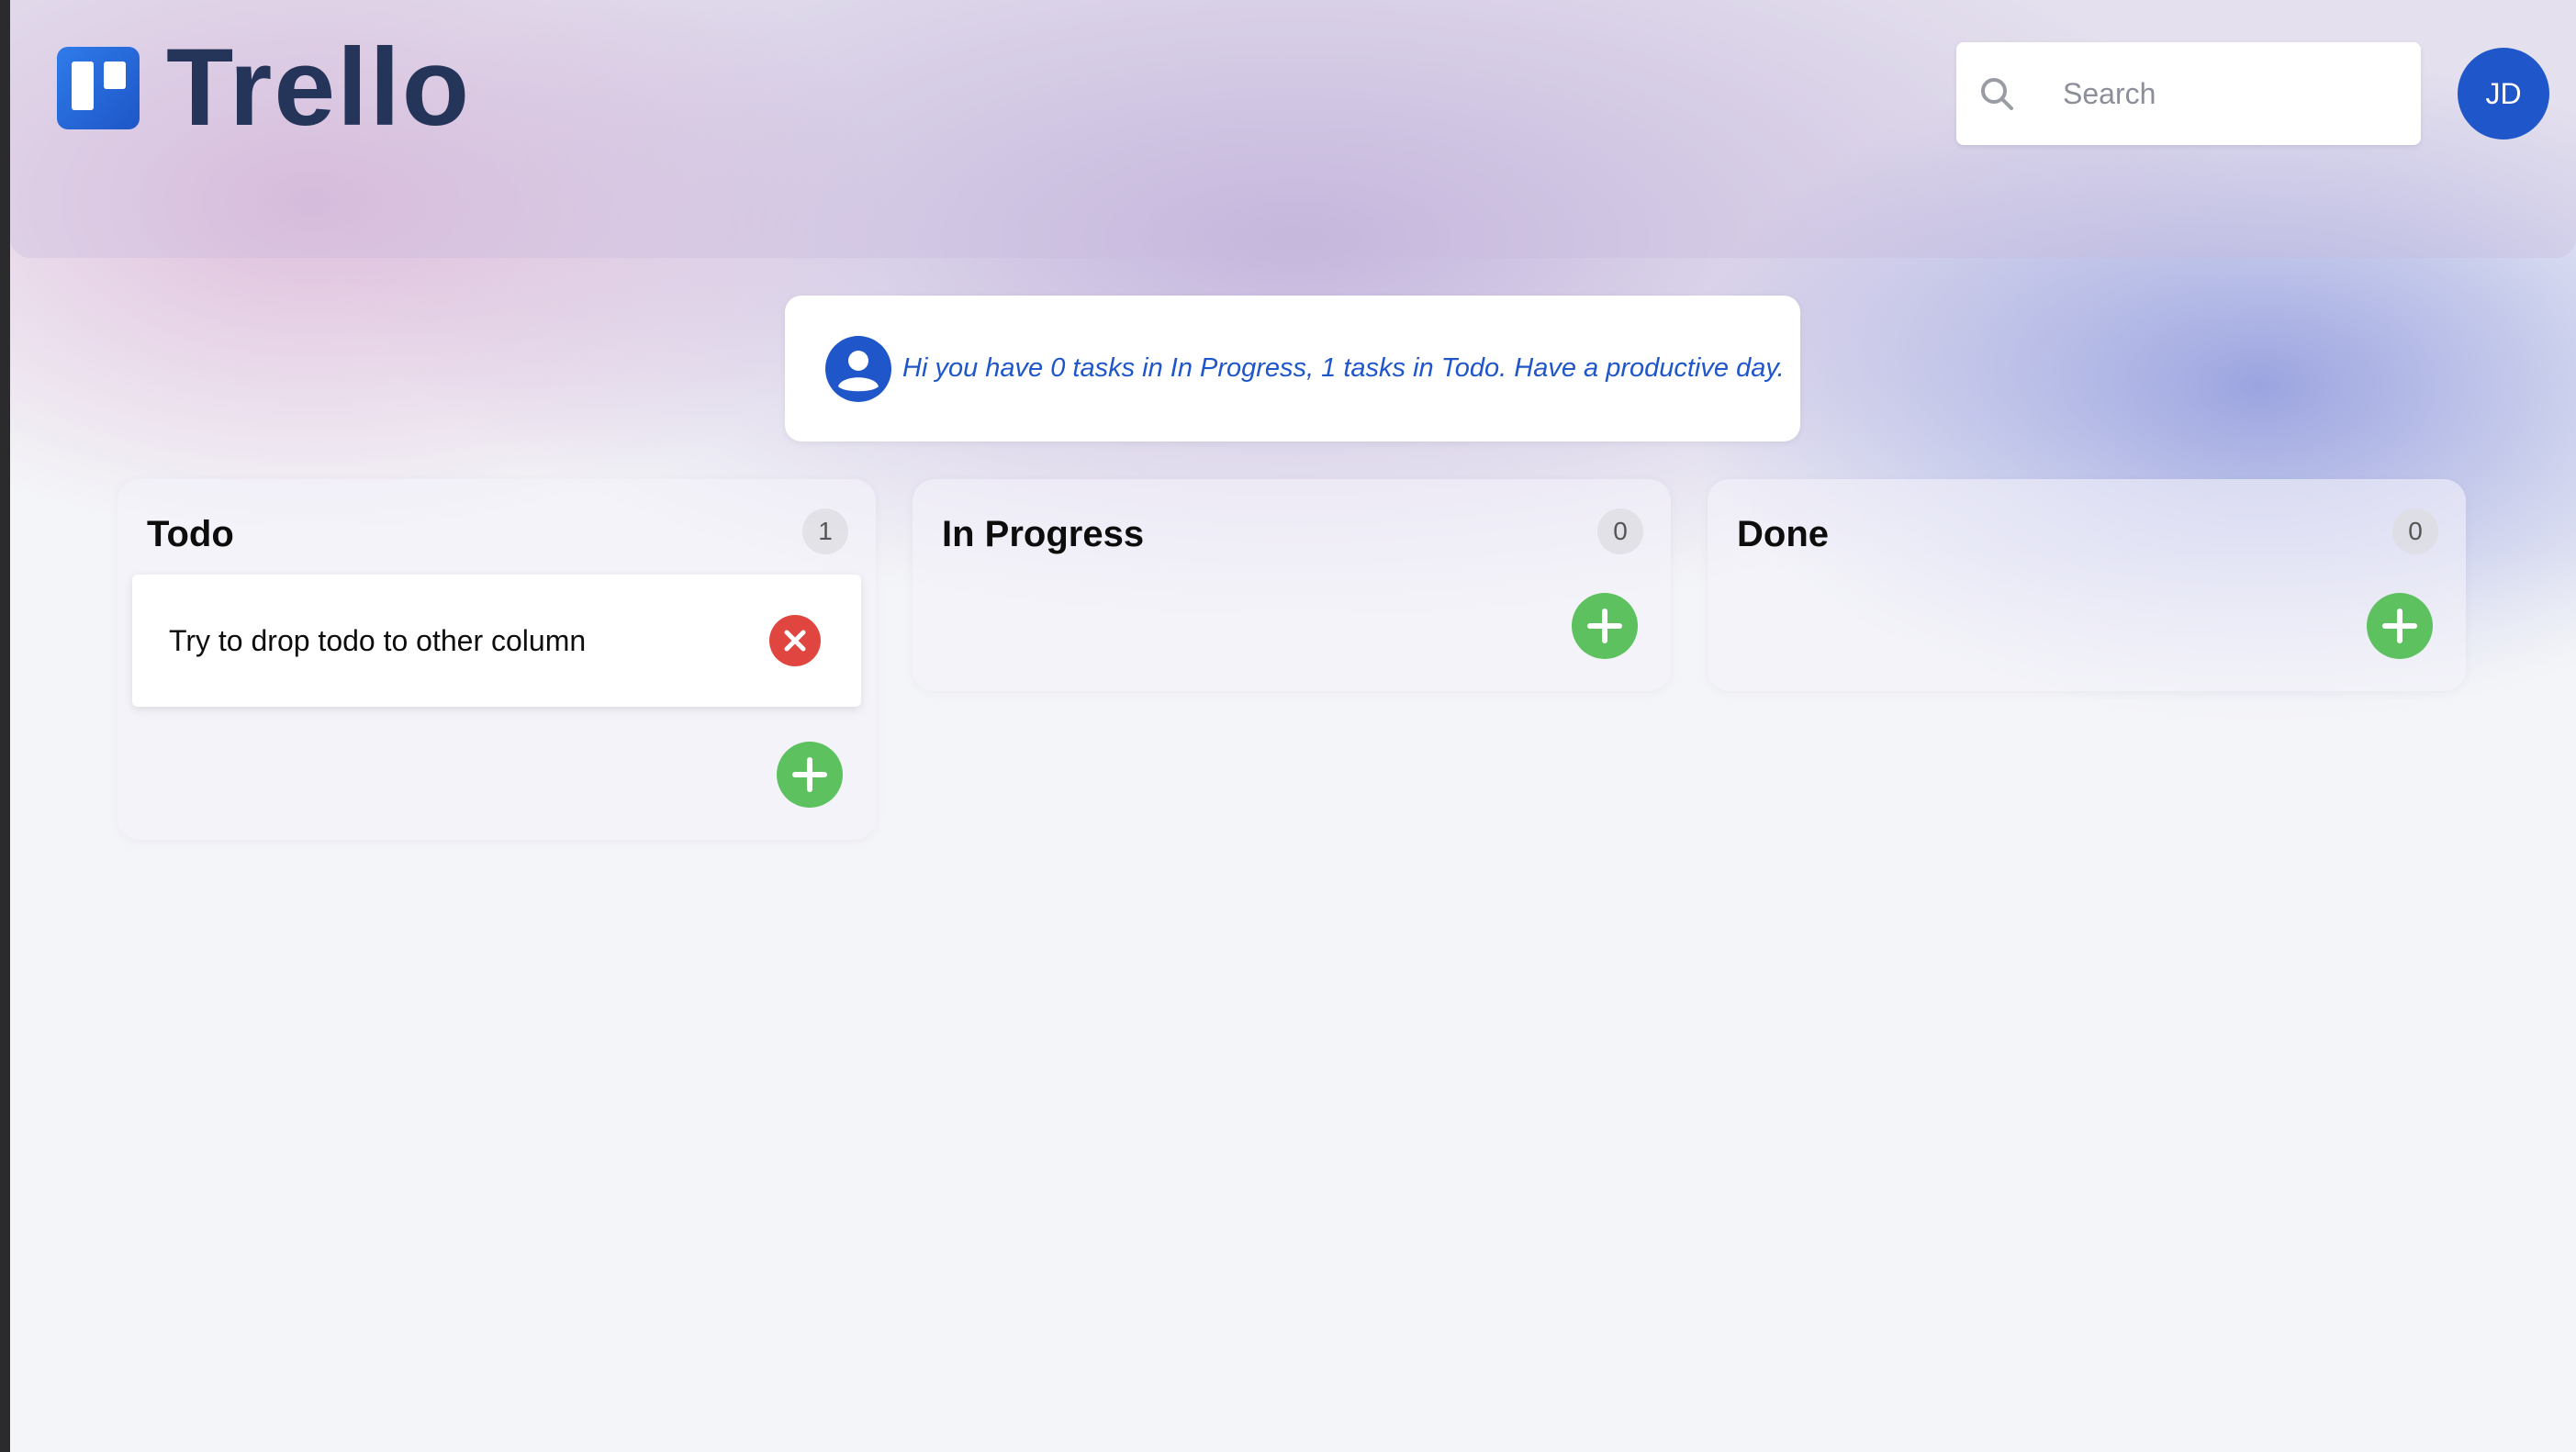 Image resolution: width=2576 pixels, height=1452 pixels. What do you see at coordinates (825, 531) in the screenshot?
I see `column-count-badge: 1` at bounding box center [825, 531].